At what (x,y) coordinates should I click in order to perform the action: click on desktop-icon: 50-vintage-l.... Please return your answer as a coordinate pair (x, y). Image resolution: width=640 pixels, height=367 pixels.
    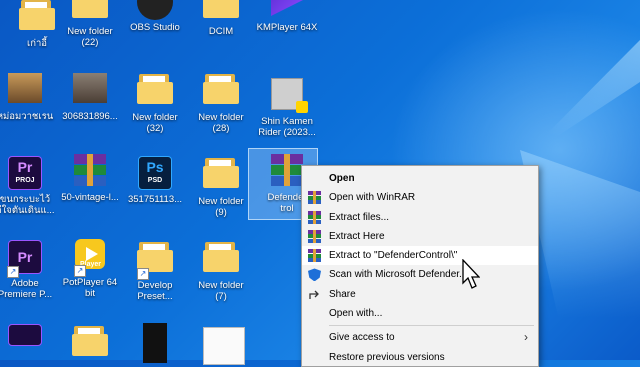
    Looking at the image, I should click on (90, 178).